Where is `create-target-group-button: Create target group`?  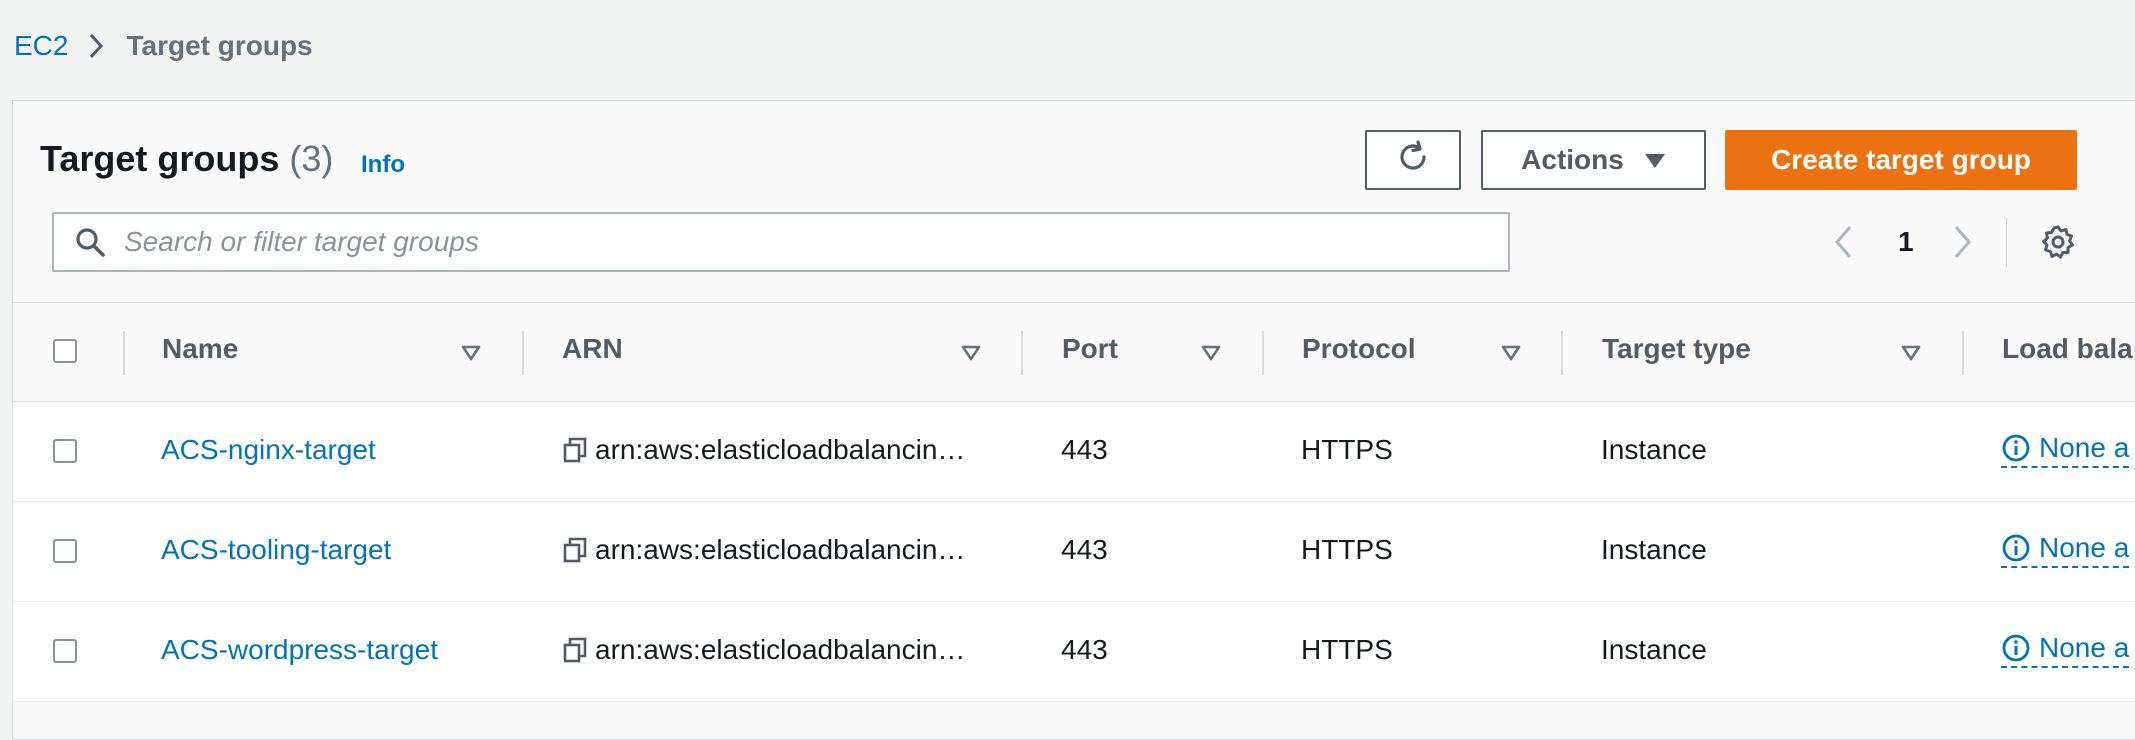 create-target-group-button: Create target group is located at coordinates (1901, 160).